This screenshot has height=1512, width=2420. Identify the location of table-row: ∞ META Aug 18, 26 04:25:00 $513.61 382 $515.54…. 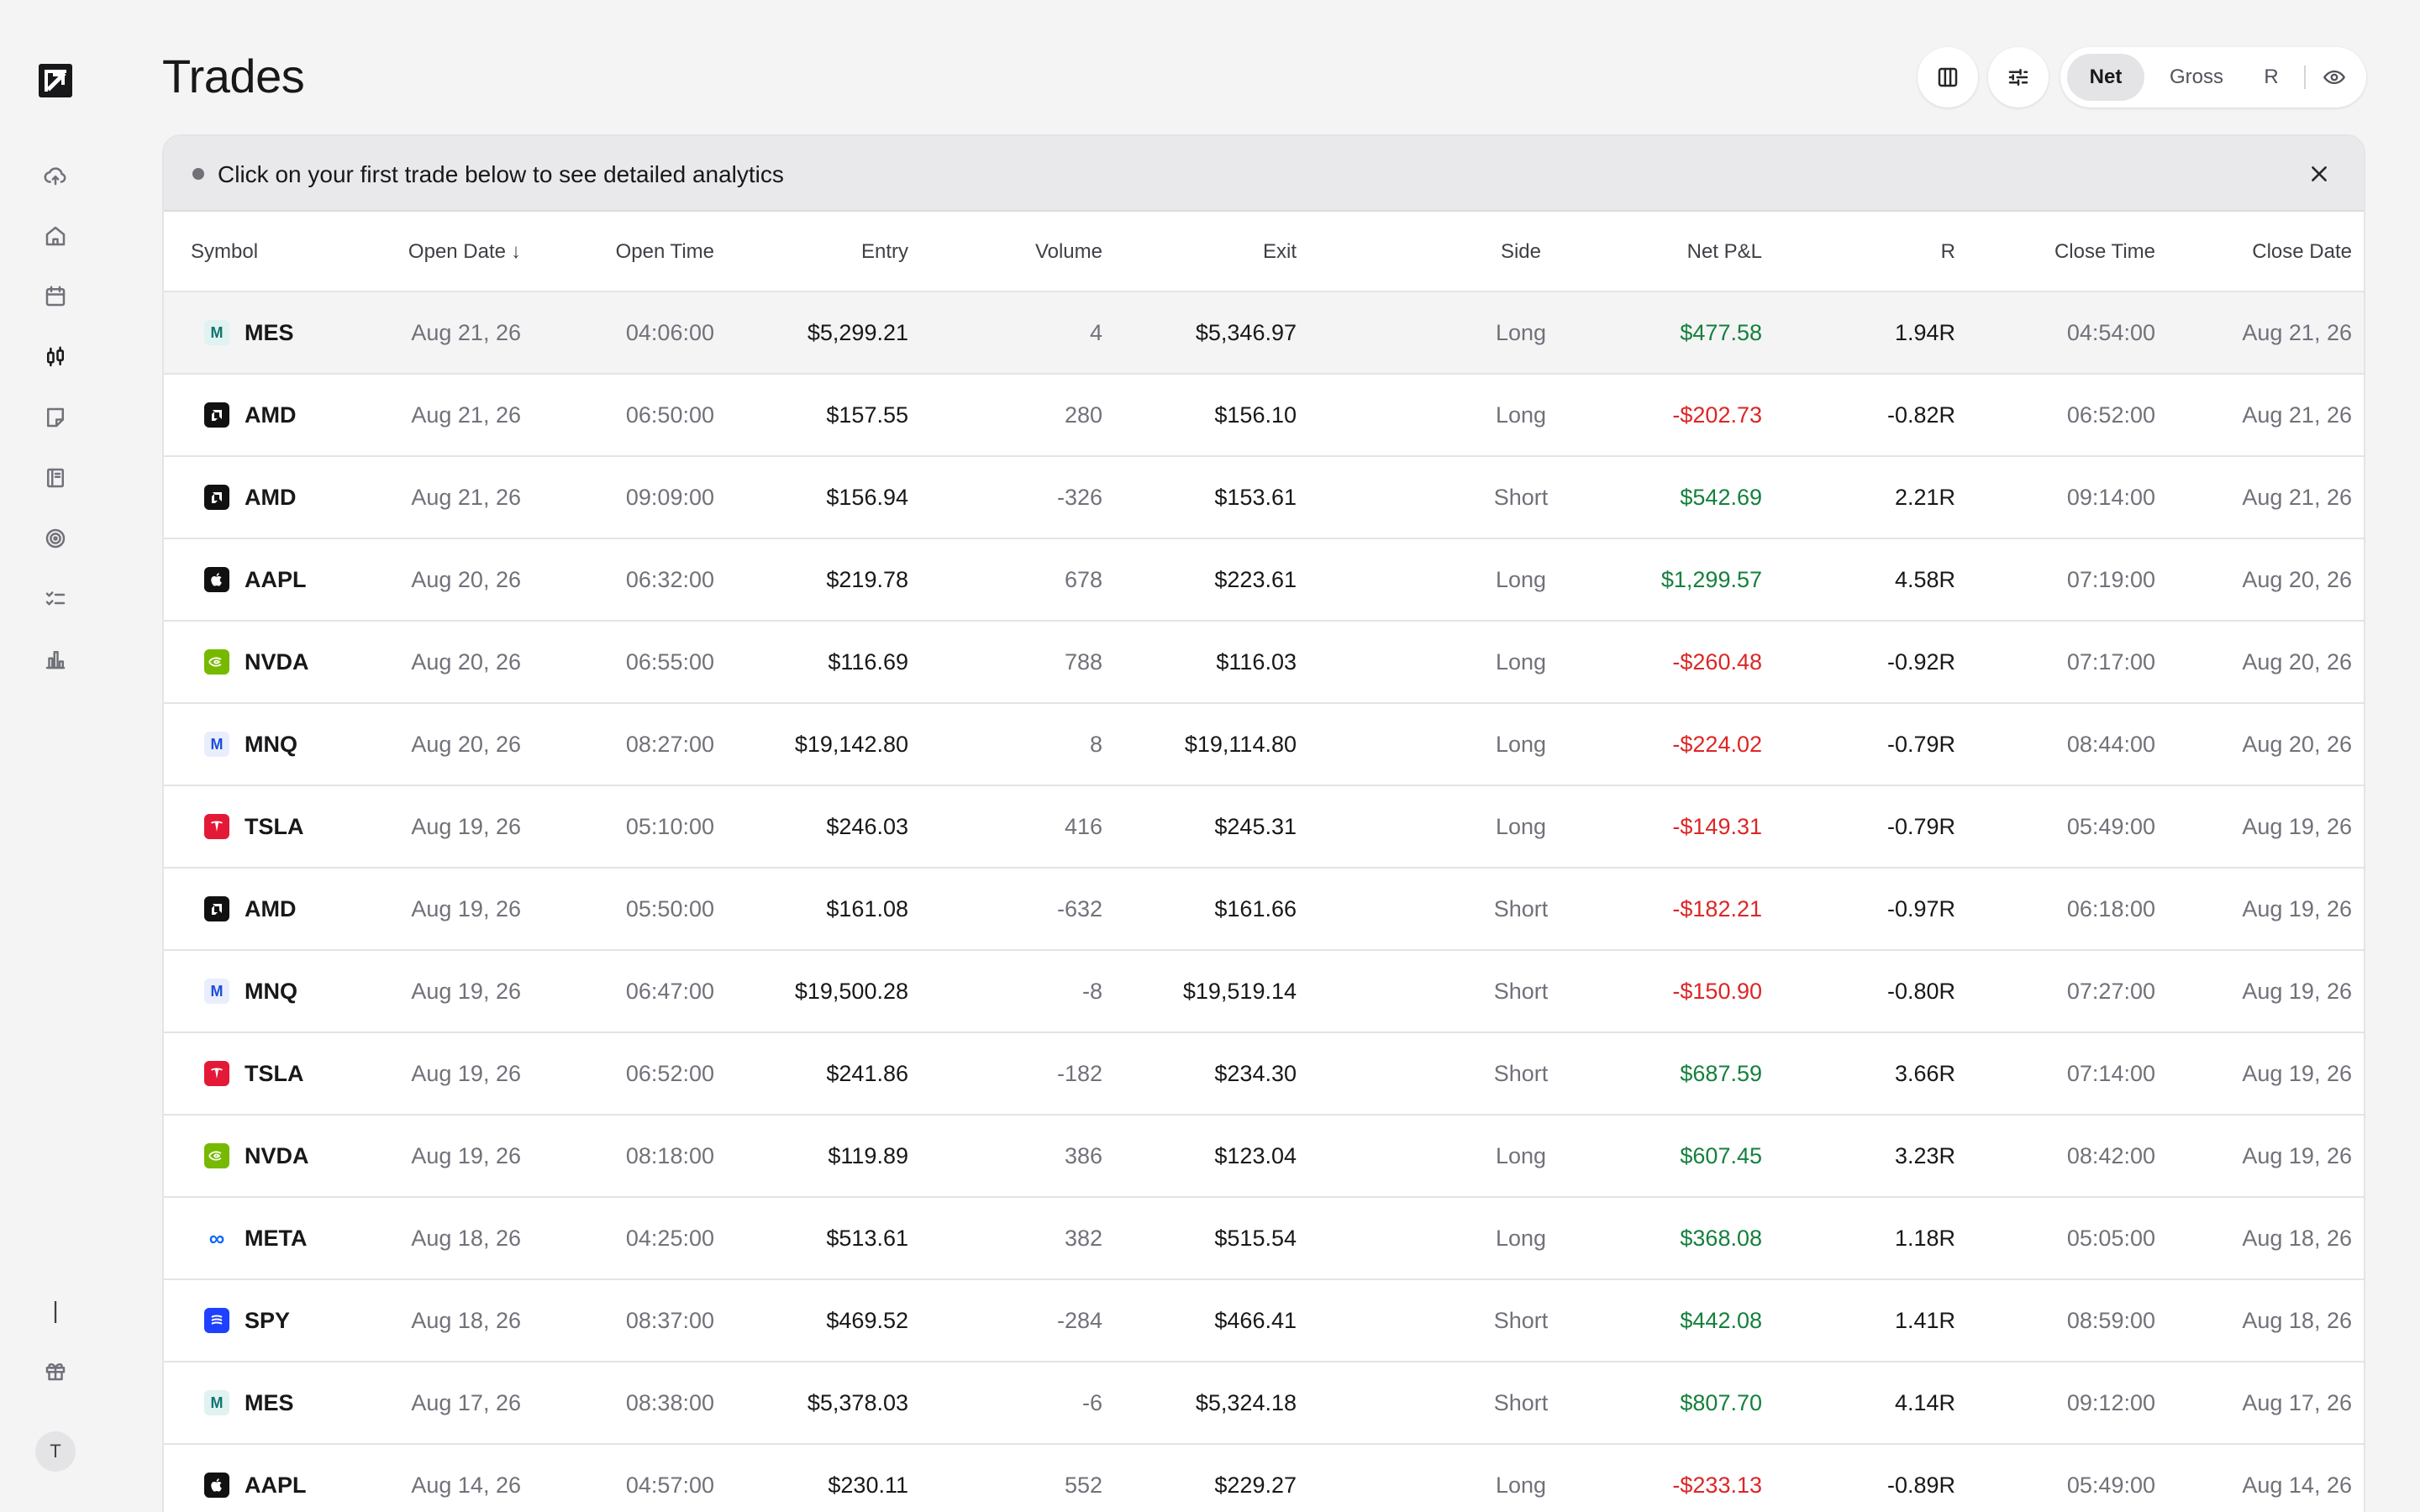
(1264, 1239).